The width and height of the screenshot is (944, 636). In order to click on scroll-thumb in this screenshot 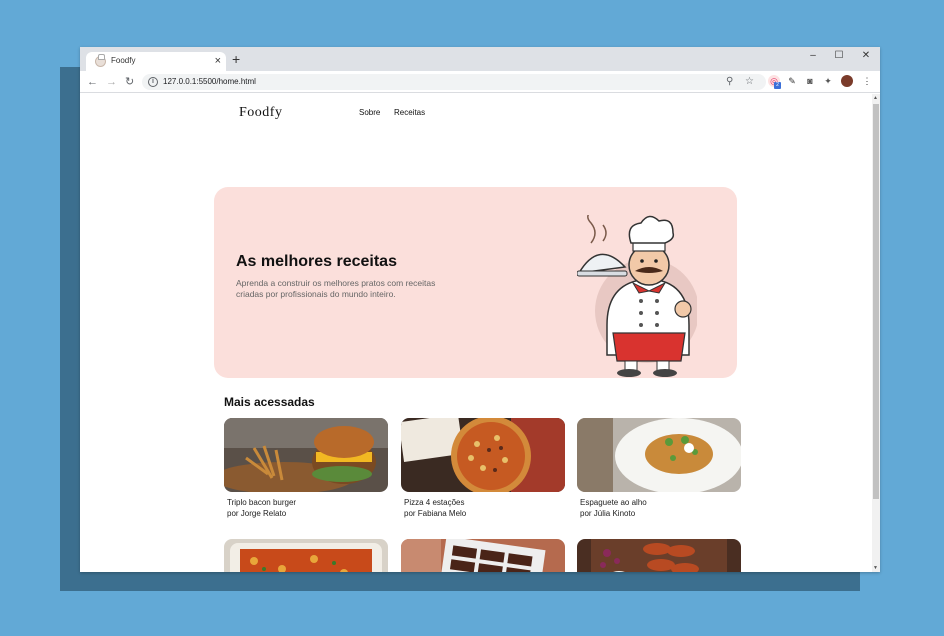, I will do `click(876, 301)`.